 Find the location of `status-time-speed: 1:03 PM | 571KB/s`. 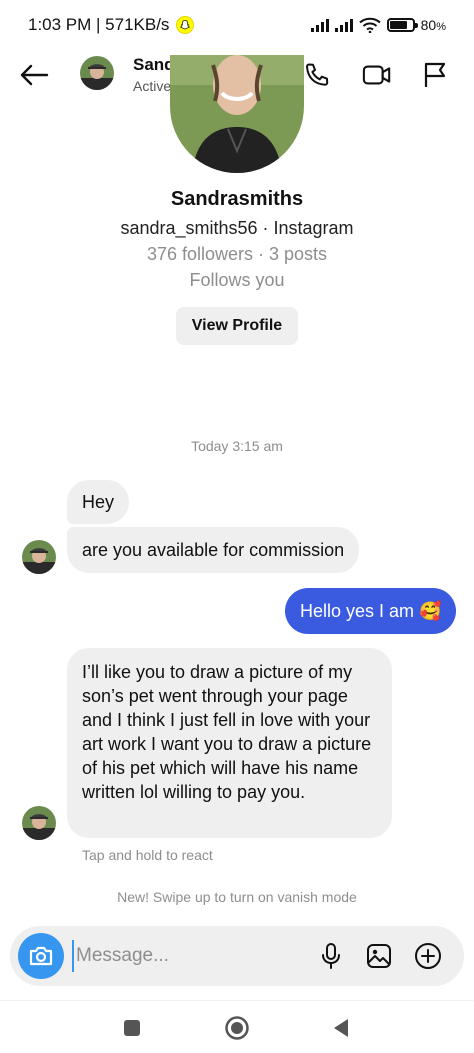

status-time-speed: 1:03 PM | 571KB/s is located at coordinates (99, 24).